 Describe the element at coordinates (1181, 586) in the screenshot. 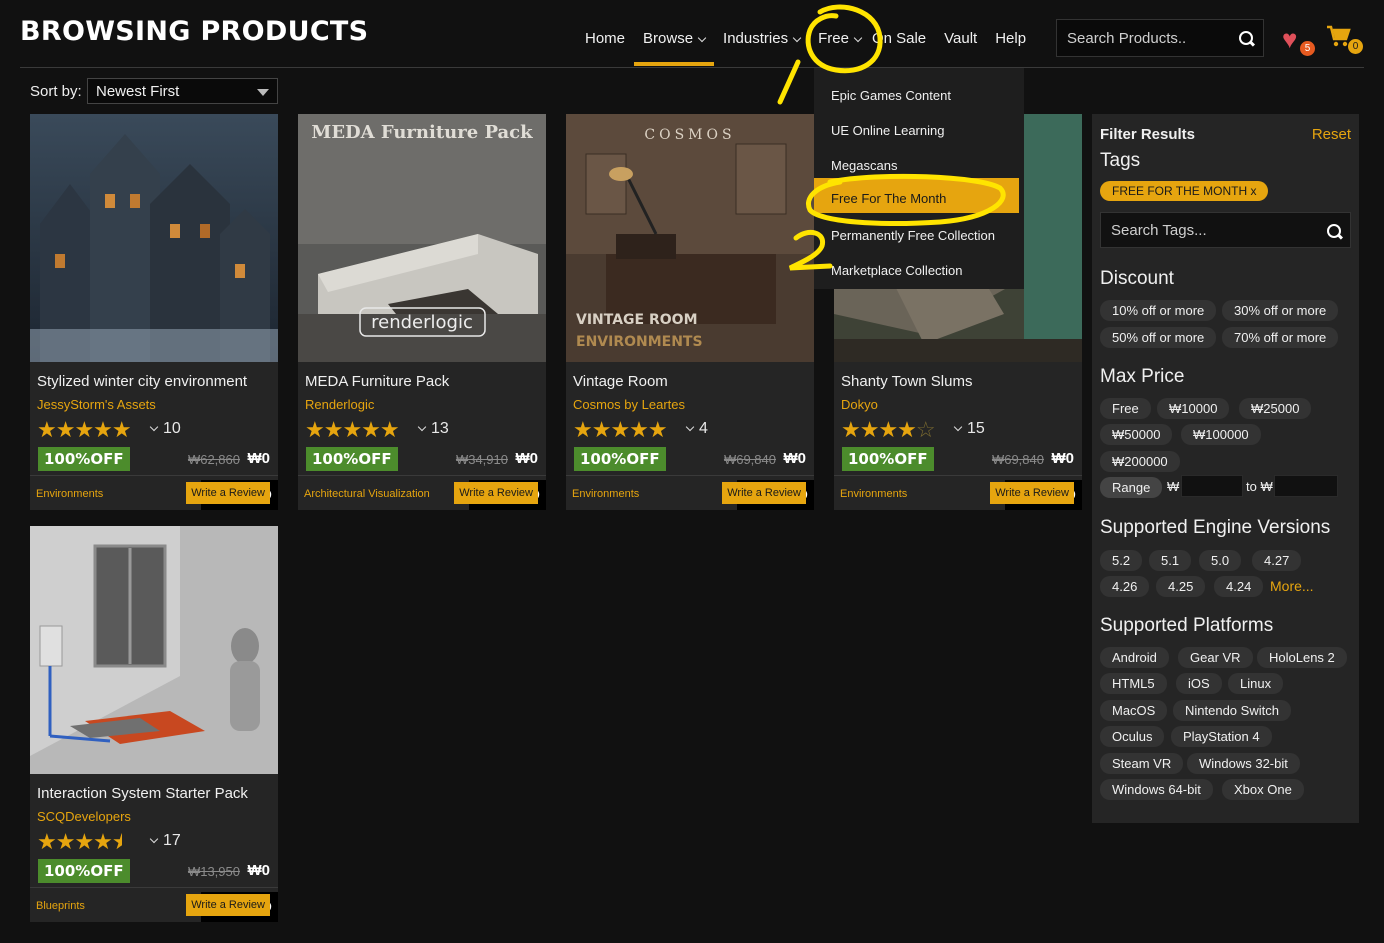

I see `engine-version-option: 4.25` at that location.